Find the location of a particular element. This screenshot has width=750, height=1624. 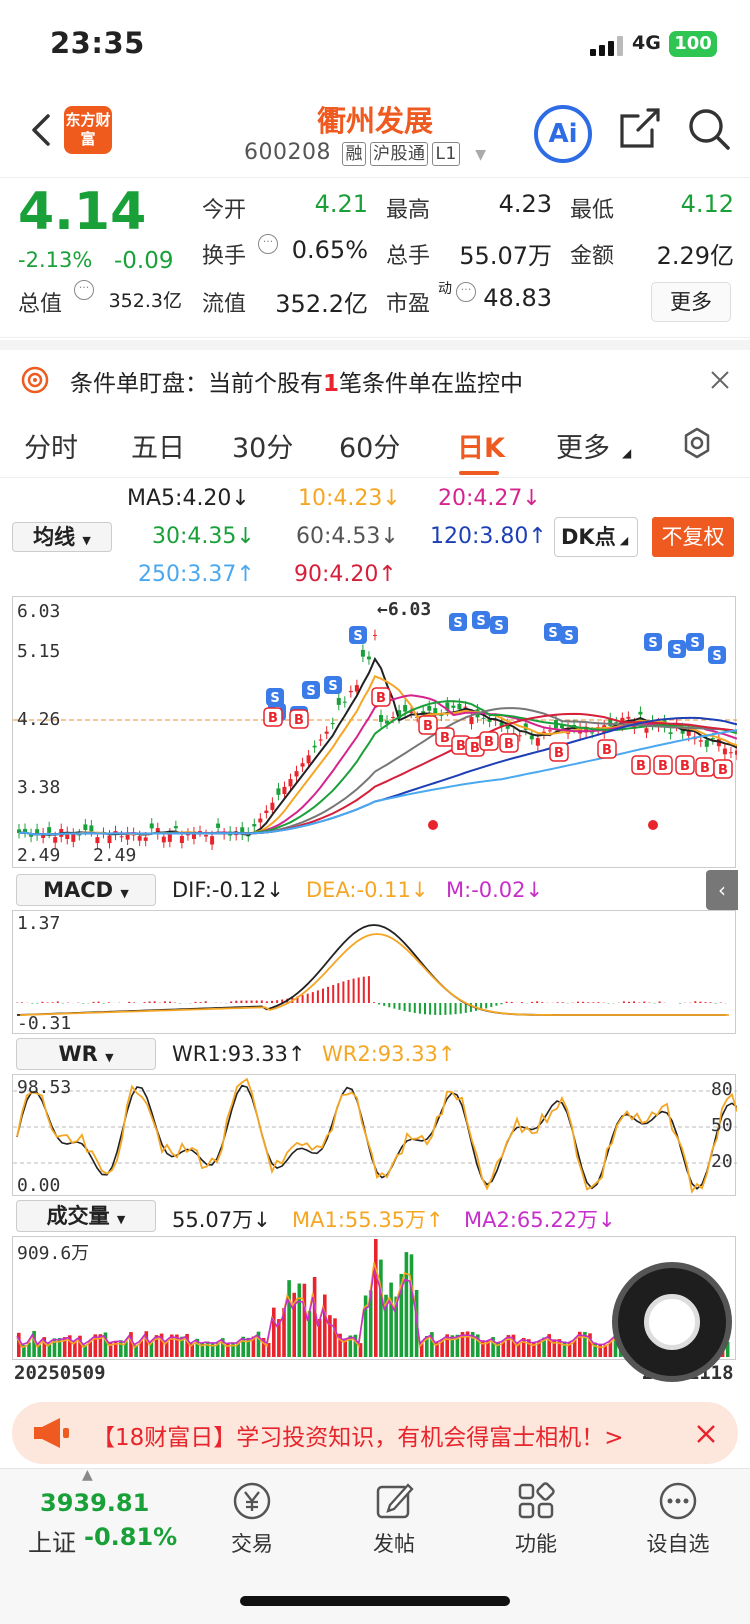

wr2-line is located at coordinates (376, 1136).